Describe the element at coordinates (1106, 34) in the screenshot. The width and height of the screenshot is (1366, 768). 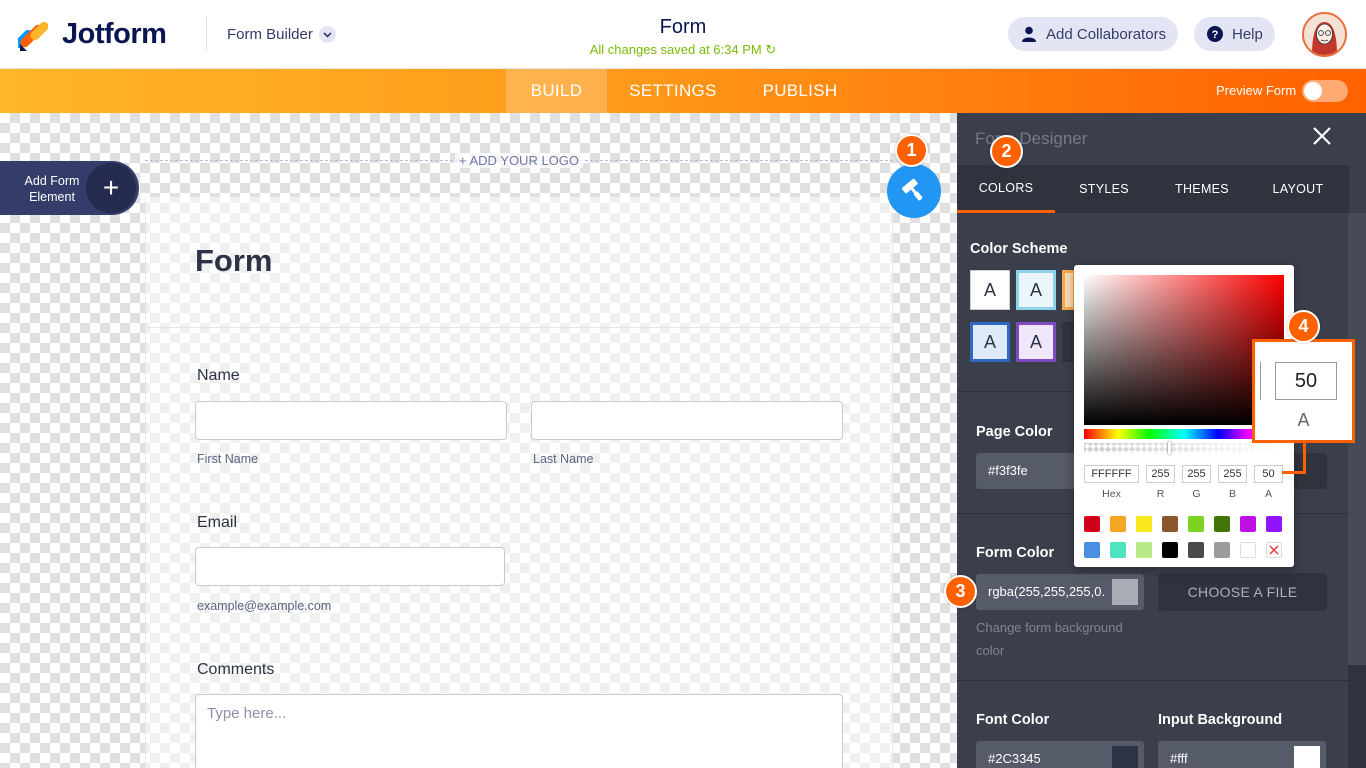
I see `add-collaborators-label: Add Collaborators` at that location.